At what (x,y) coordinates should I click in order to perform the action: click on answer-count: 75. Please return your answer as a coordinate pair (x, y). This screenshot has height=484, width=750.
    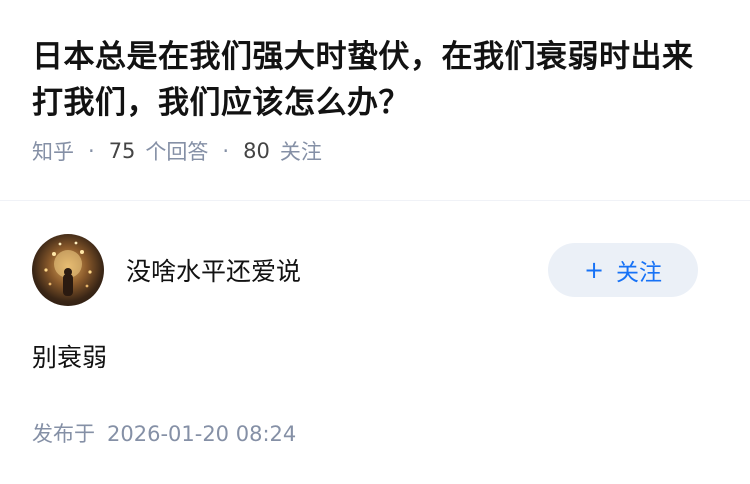
    Looking at the image, I should click on (122, 151).